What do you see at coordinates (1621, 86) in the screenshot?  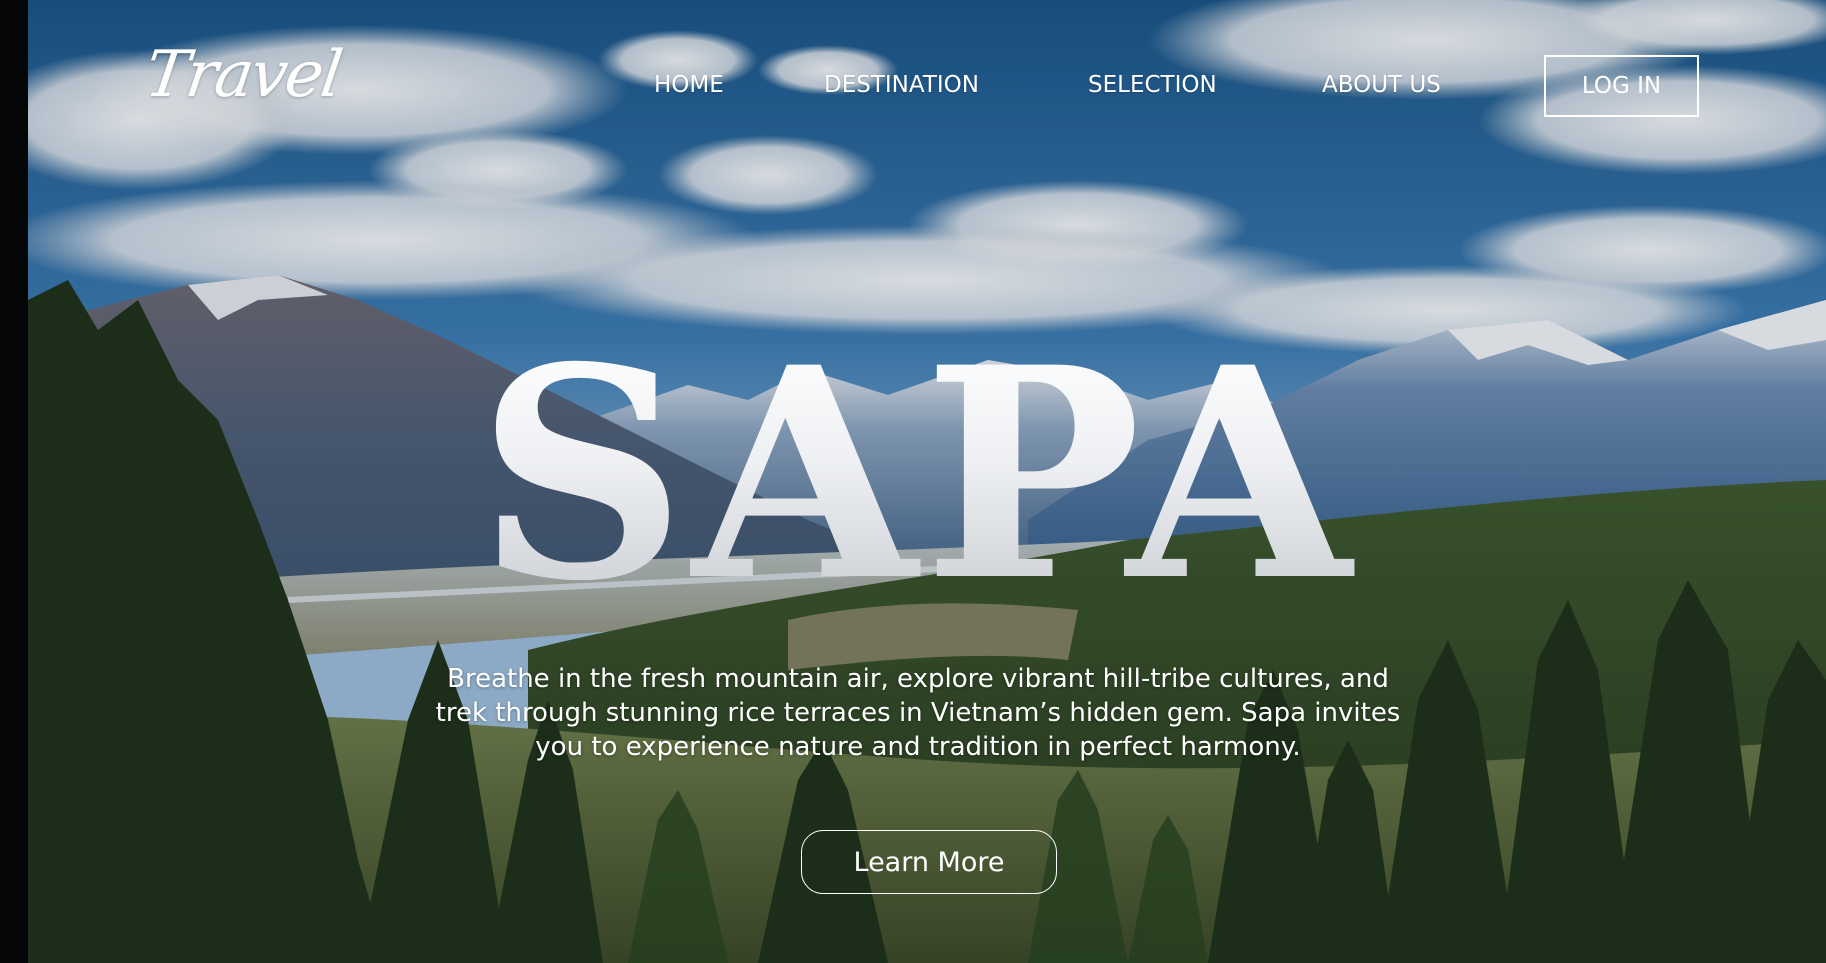 I see `login-button: LOG IN` at bounding box center [1621, 86].